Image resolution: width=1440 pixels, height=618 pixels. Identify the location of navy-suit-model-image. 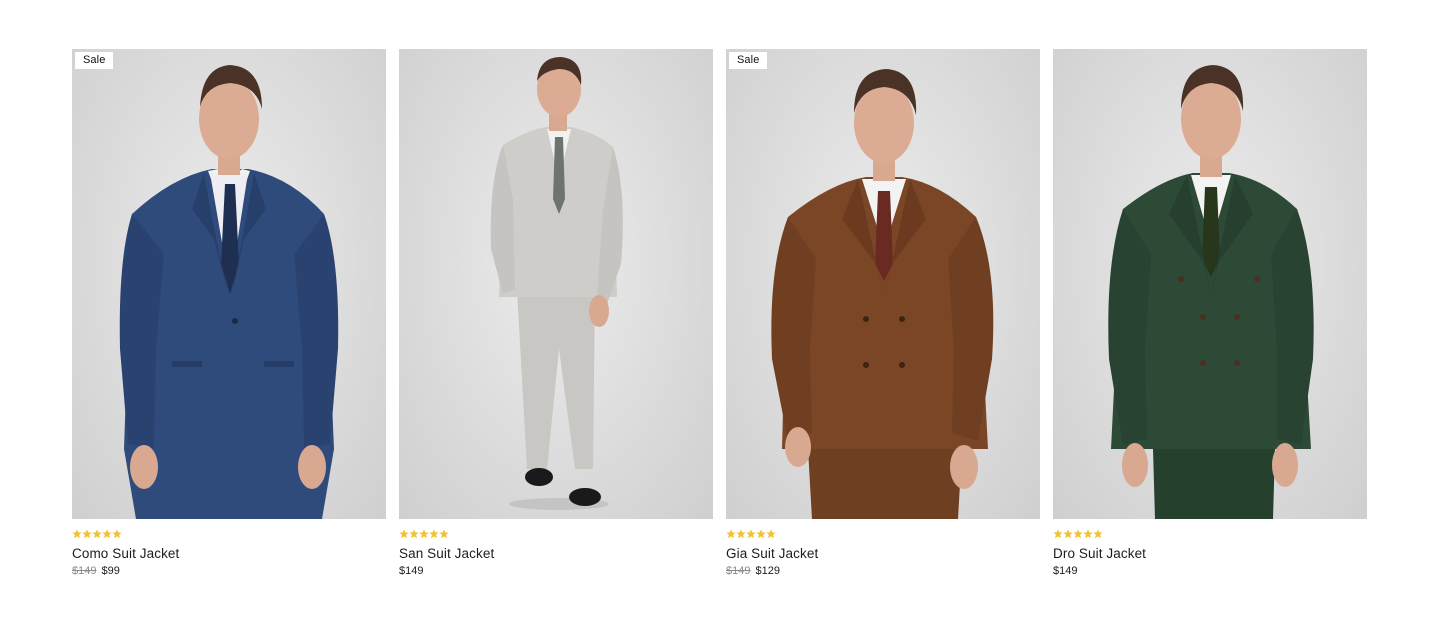
(229, 292).